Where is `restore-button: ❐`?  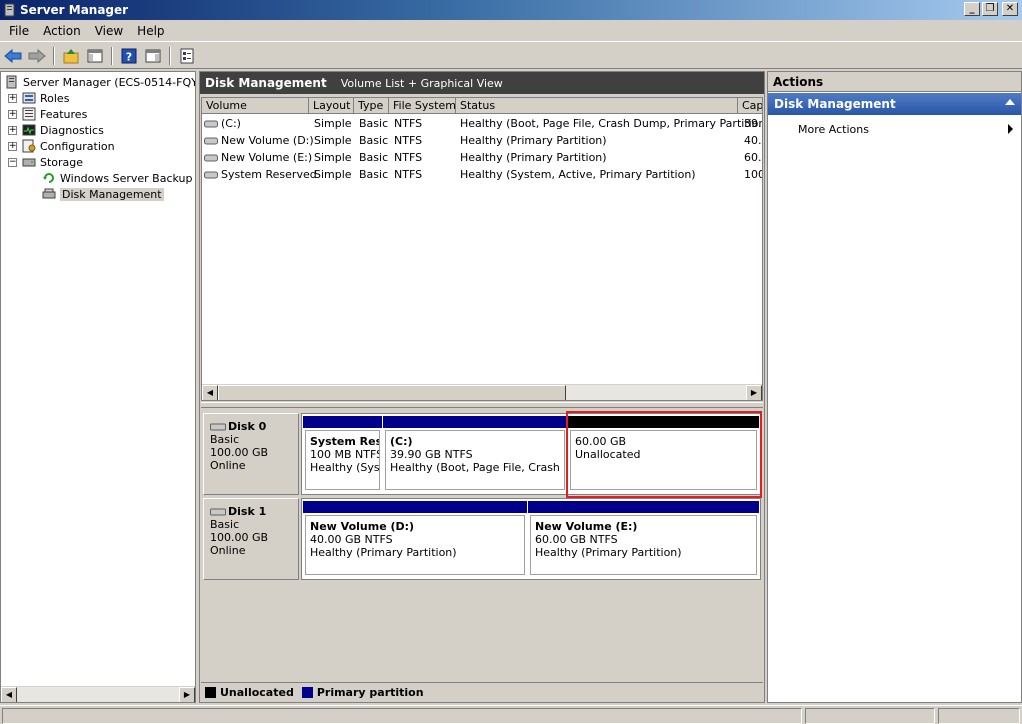 restore-button: ❐ is located at coordinates (990, 9).